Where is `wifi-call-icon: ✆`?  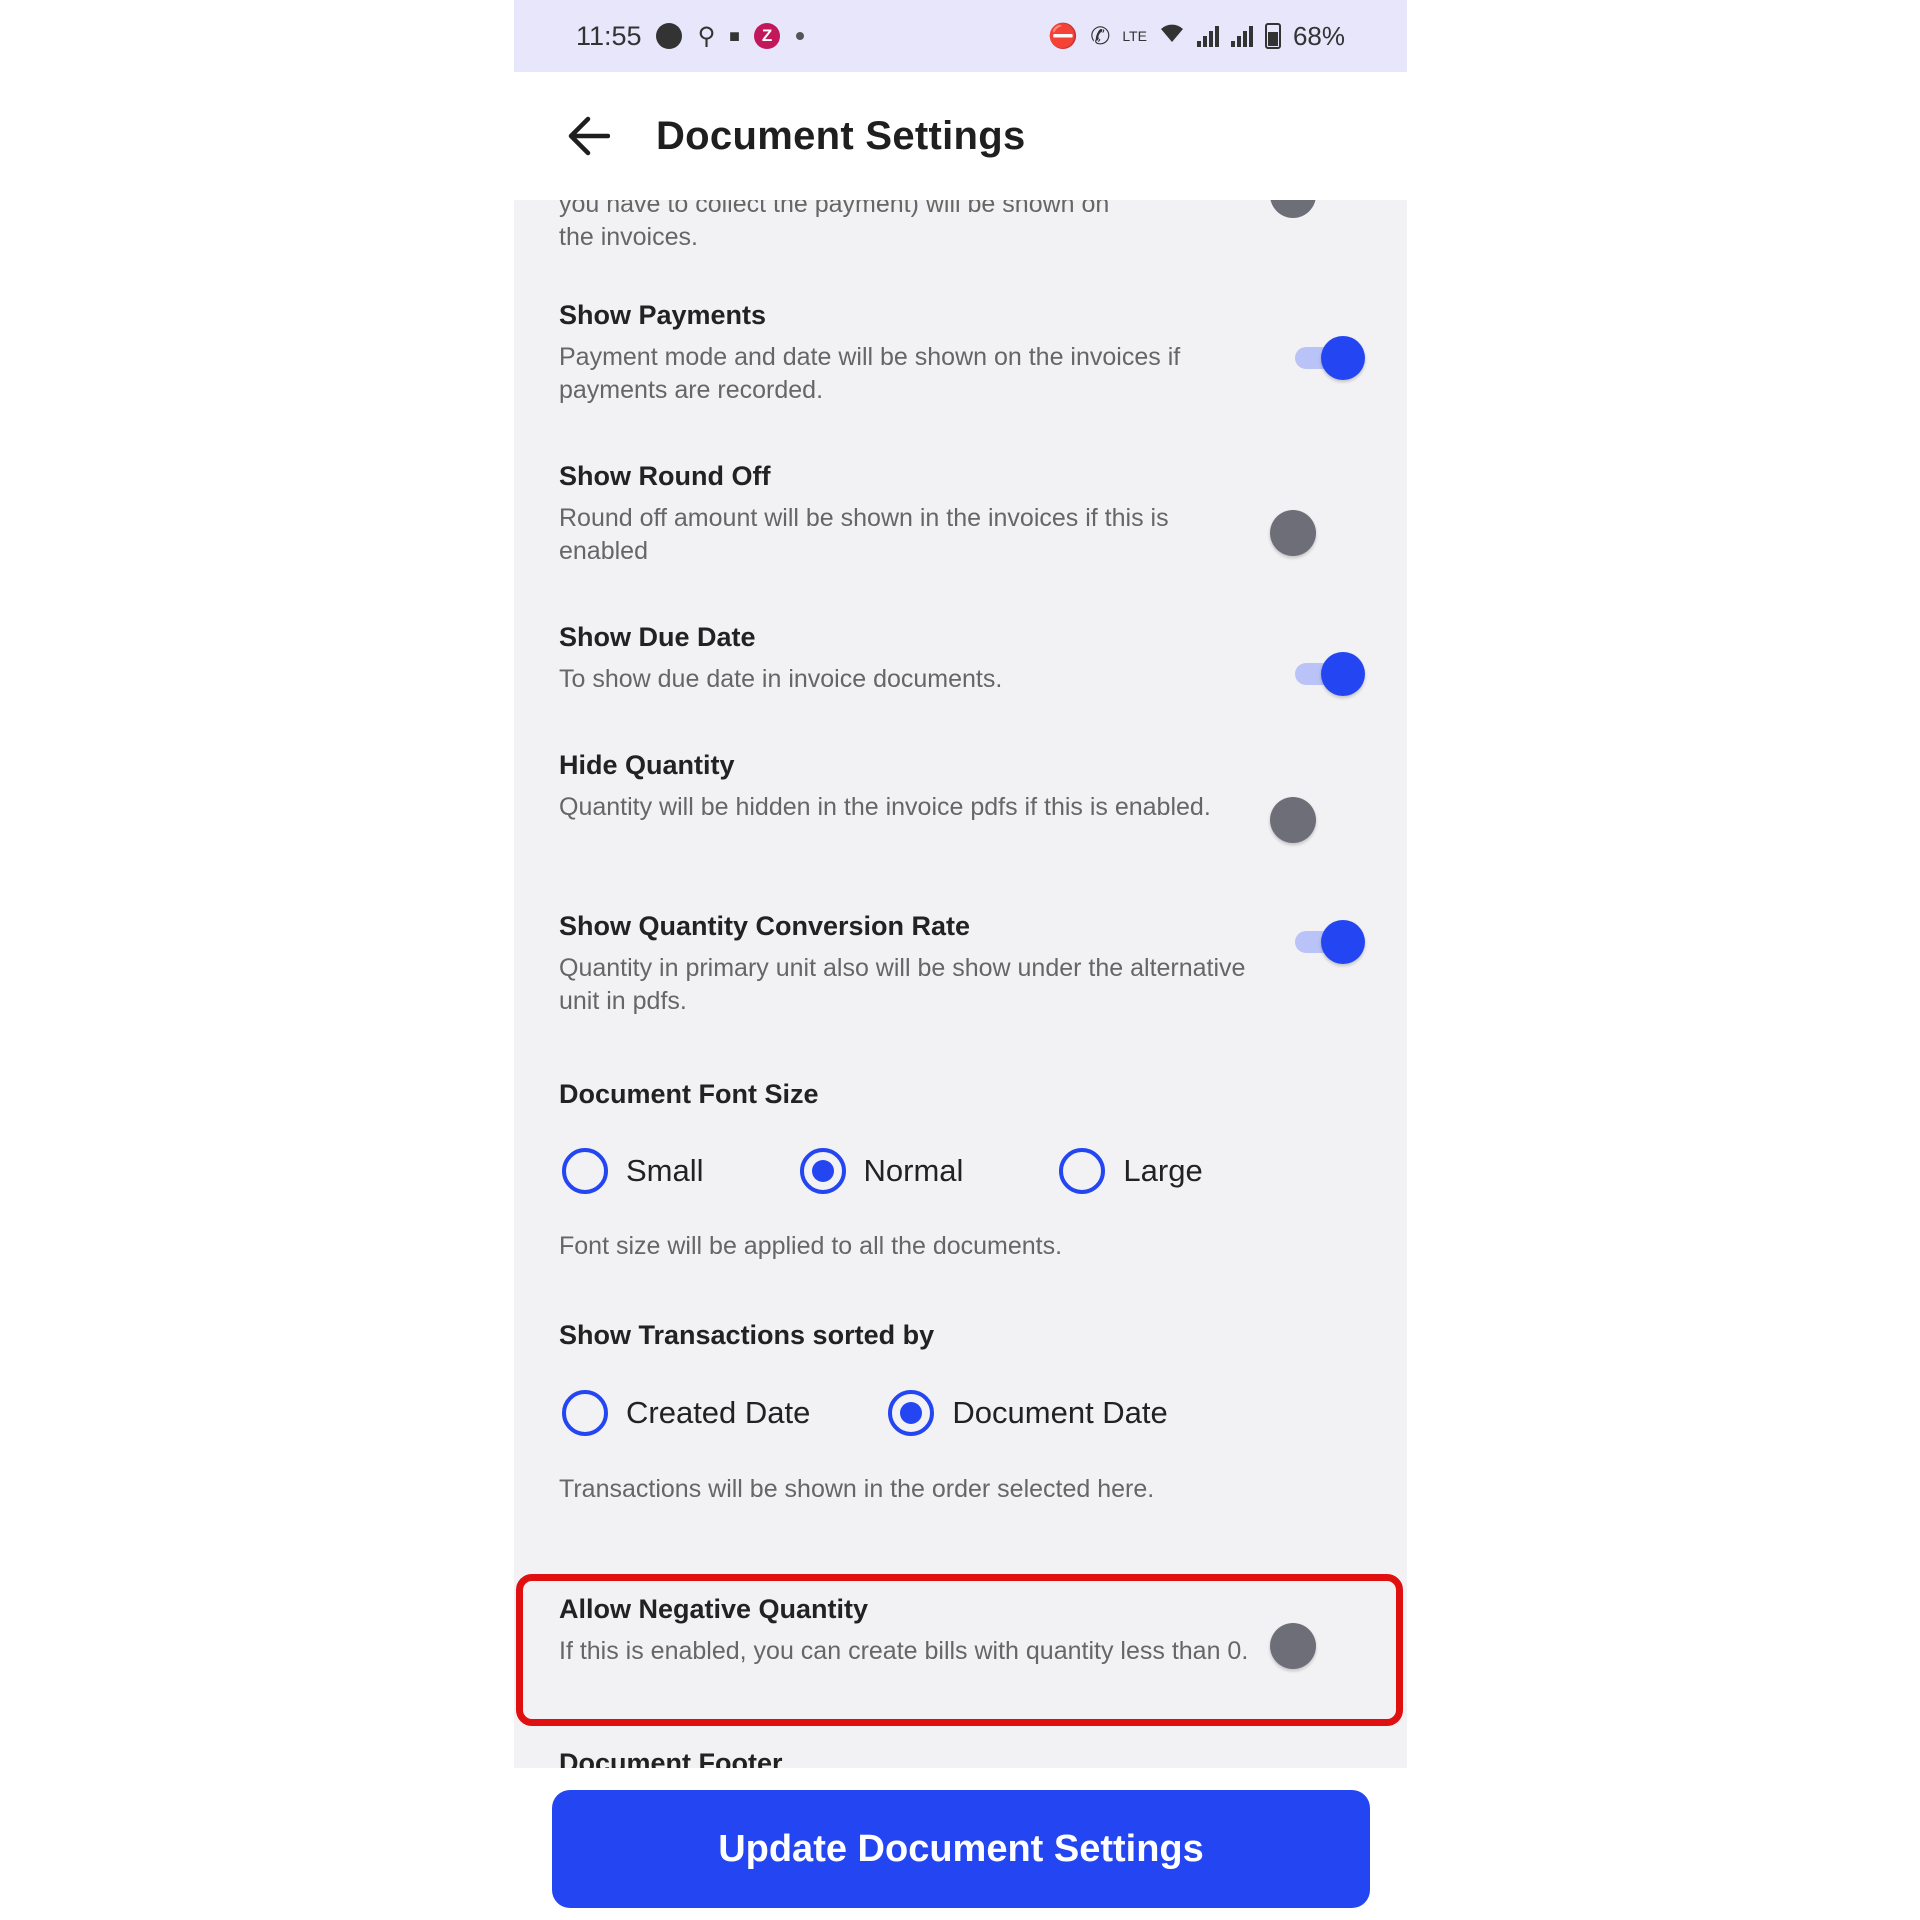 wifi-call-icon: ✆ is located at coordinates (1100, 36).